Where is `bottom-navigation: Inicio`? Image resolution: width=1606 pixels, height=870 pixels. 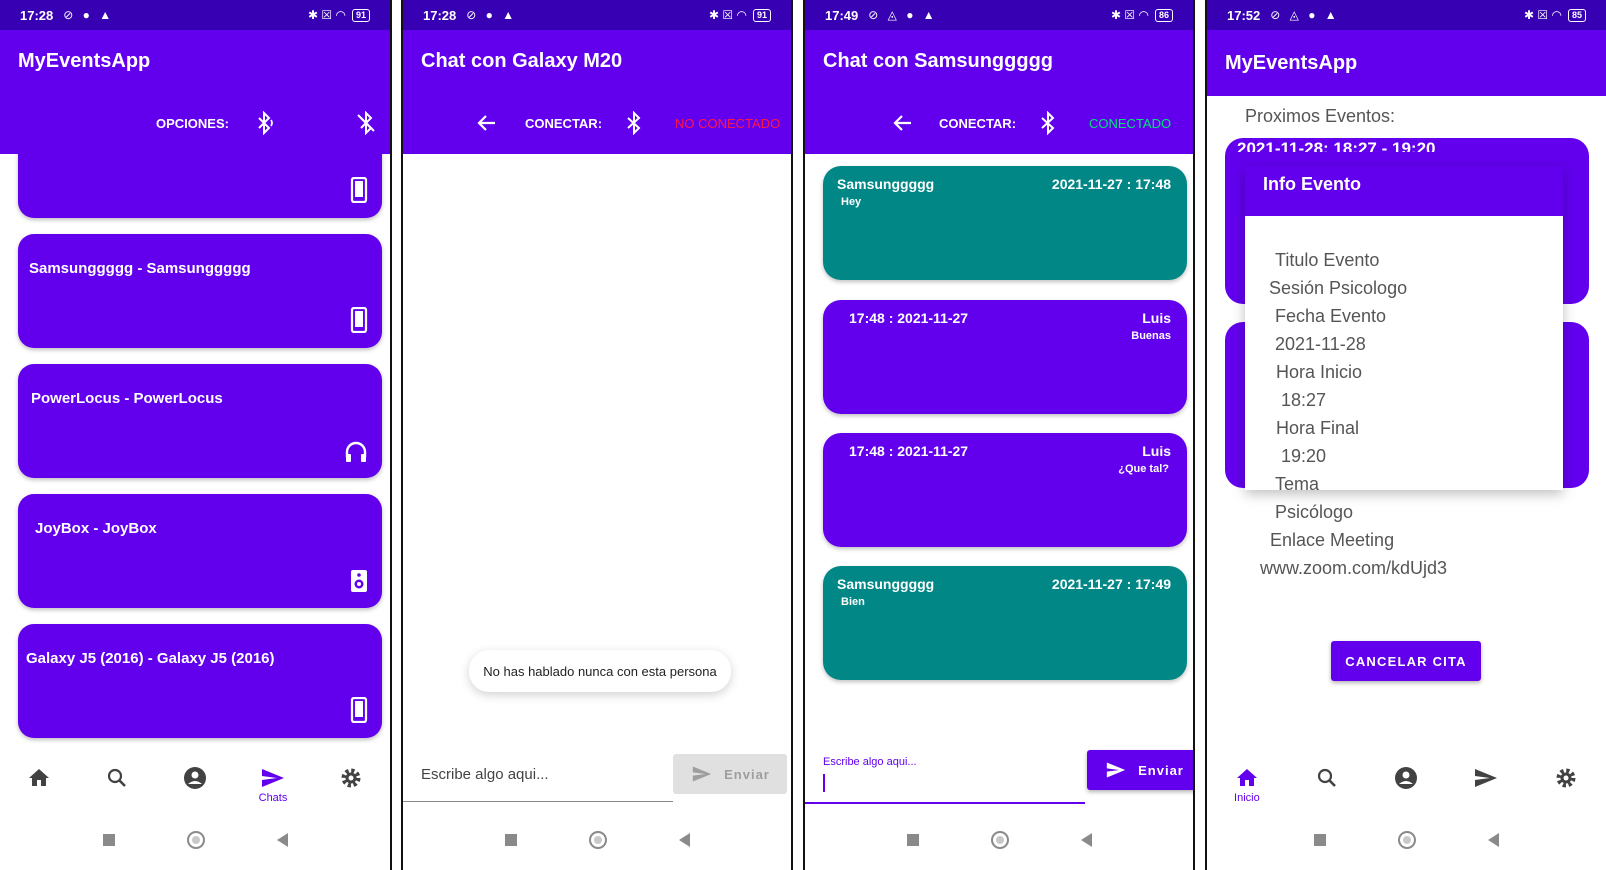
bottom-navigation: Inicio is located at coordinates (1406, 780).